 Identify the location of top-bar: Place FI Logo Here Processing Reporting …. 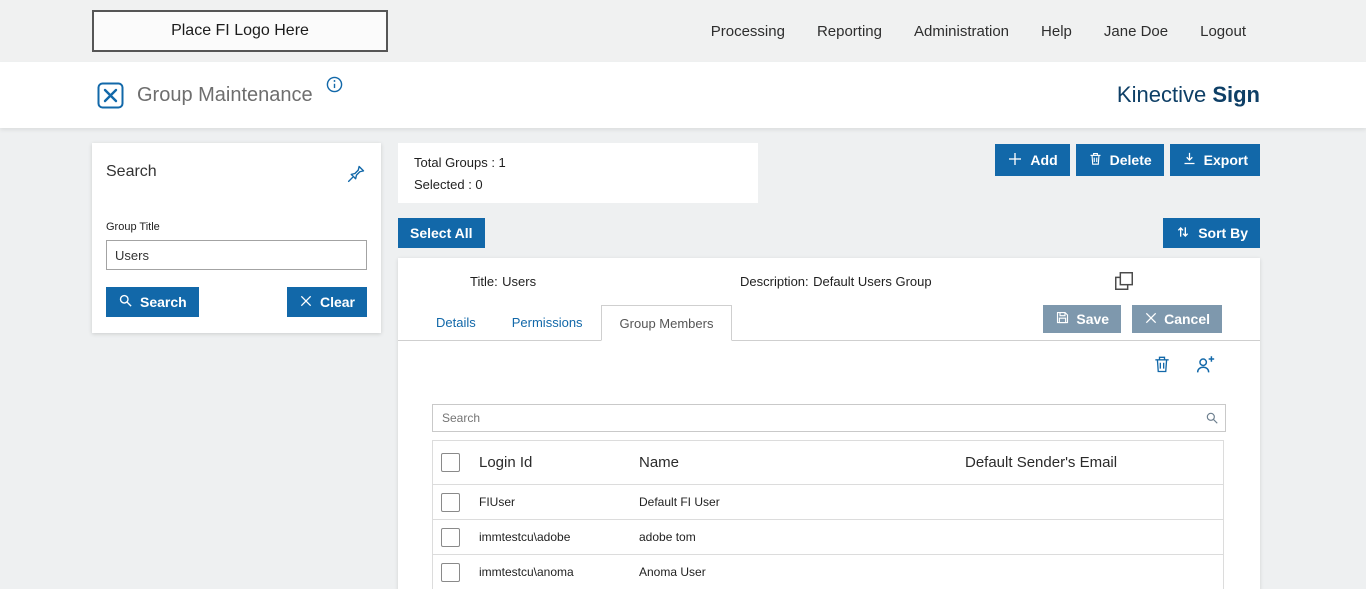
(683, 31).